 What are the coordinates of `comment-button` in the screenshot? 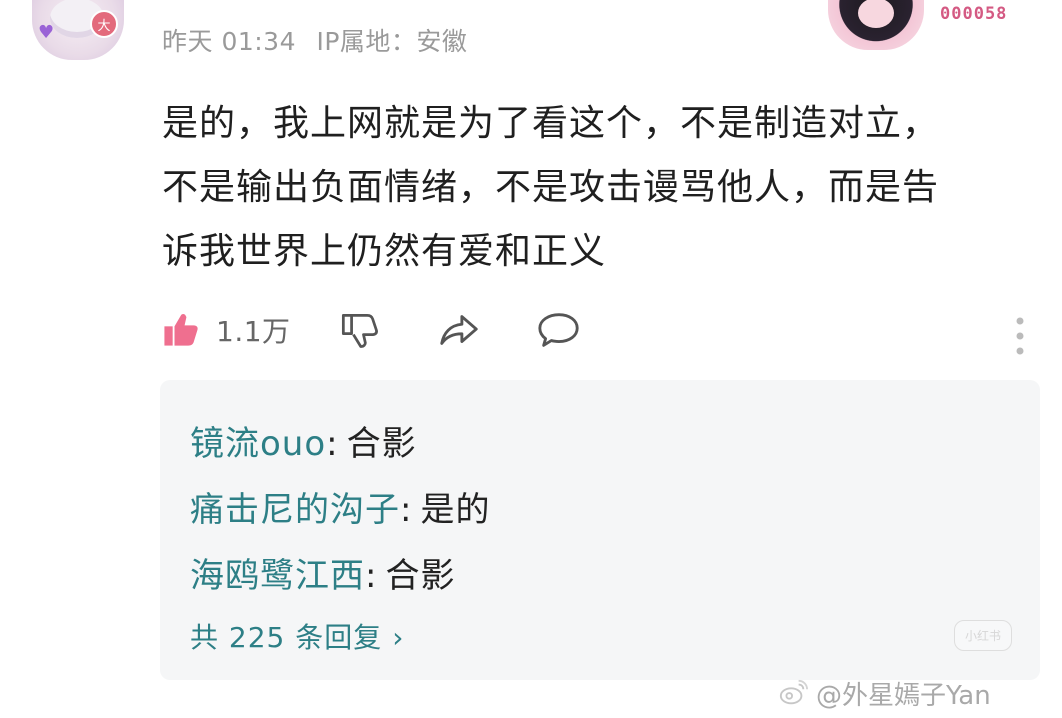 It's located at (559, 330).